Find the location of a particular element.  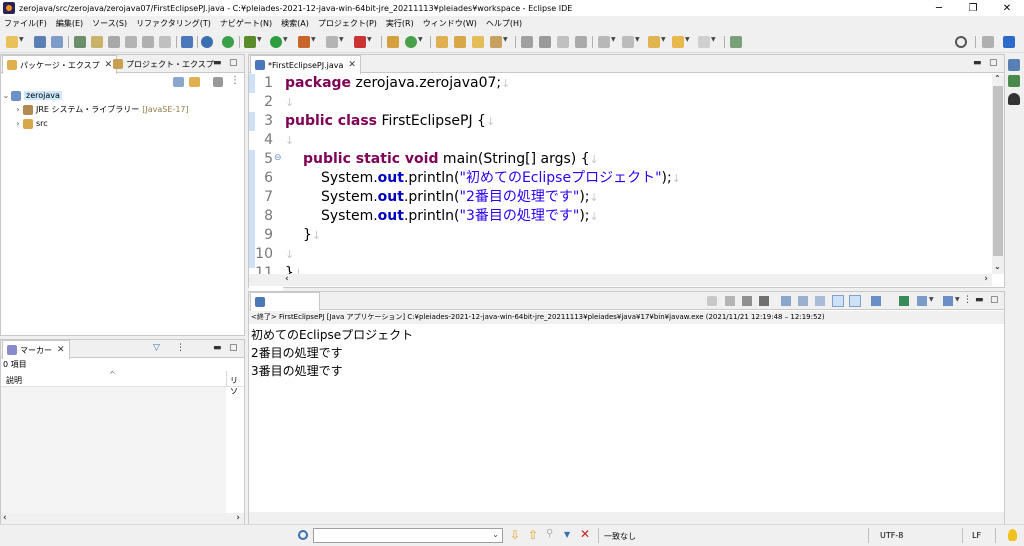

maximize-button: ❐ is located at coordinates (973, 8).